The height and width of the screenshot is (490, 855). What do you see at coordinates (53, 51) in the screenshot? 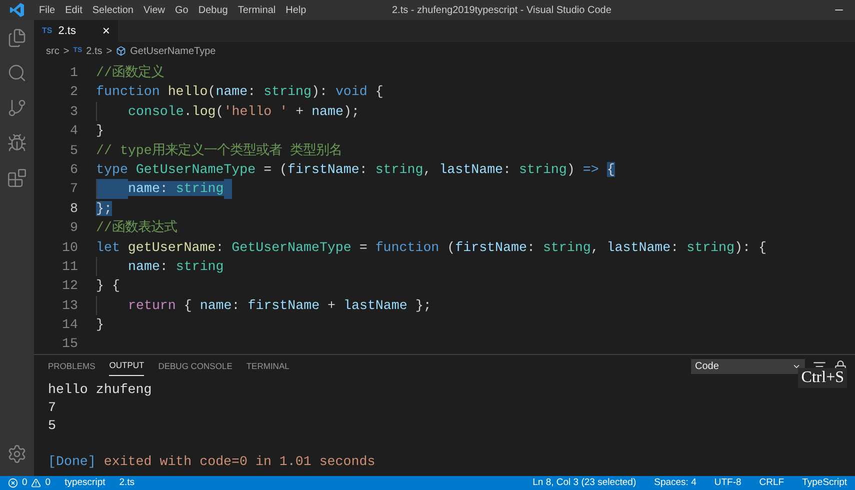
I see `breadcrumb-item: src` at bounding box center [53, 51].